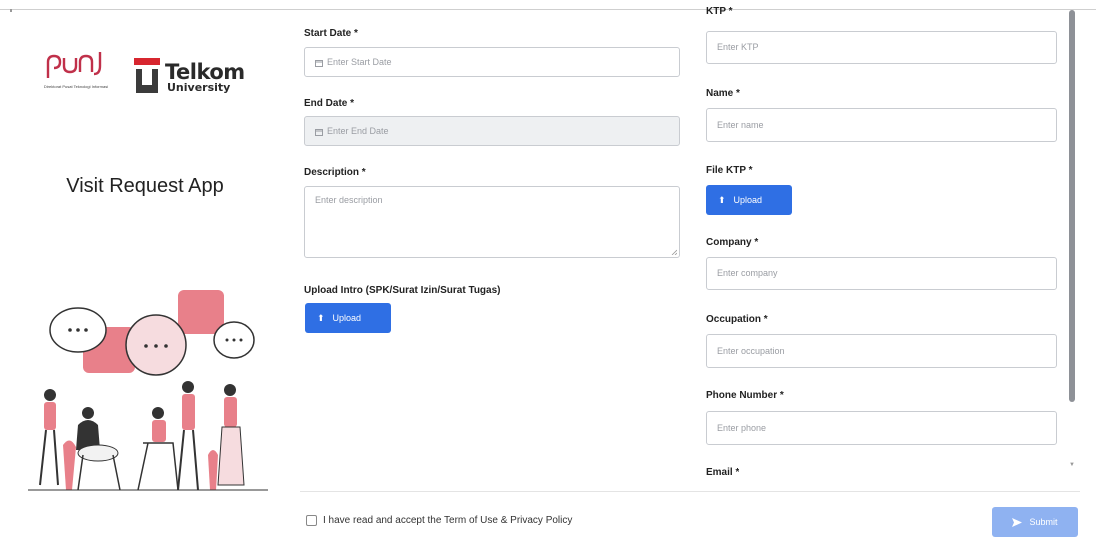 This screenshot has height=552, width=1096. What do you see at coordinates (199, 87) in the screenshot?
I see `telkom-logo-subtitle: University` at bounding box center [199, 87].